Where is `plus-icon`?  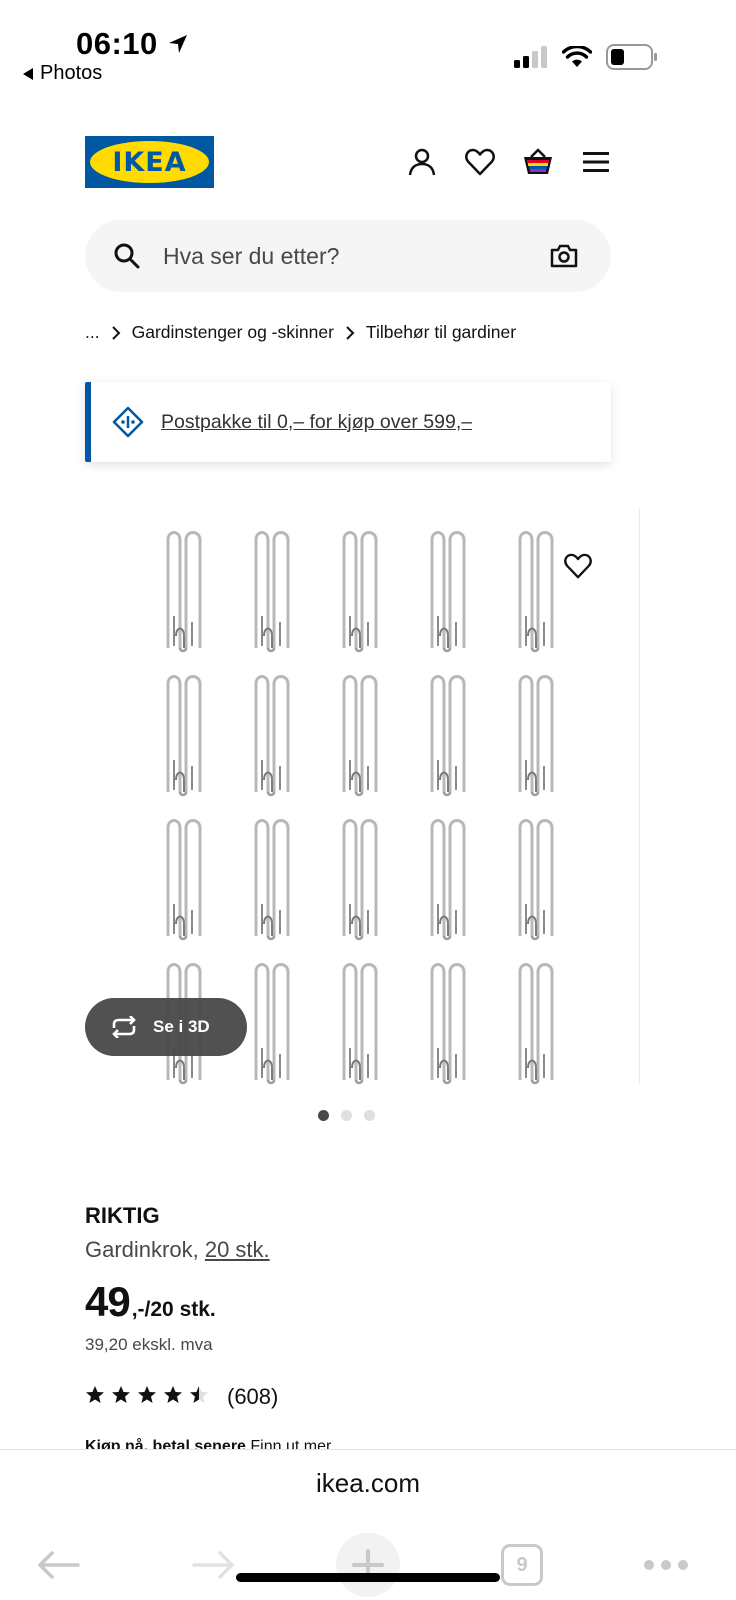 plus-icon is located at coordinates (368, 1565).